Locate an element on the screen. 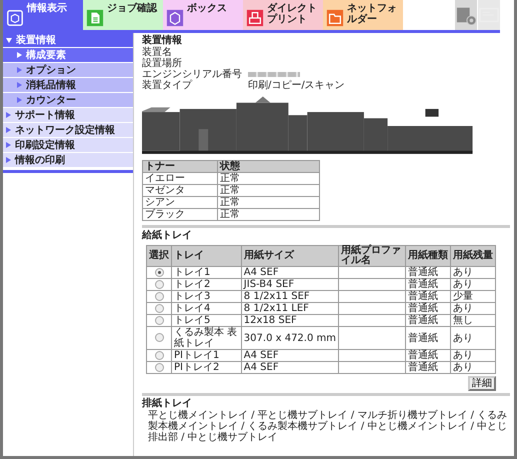 The height and width of the screenshot is (459, 517). cube-icon is located at coordinates (15, 18).